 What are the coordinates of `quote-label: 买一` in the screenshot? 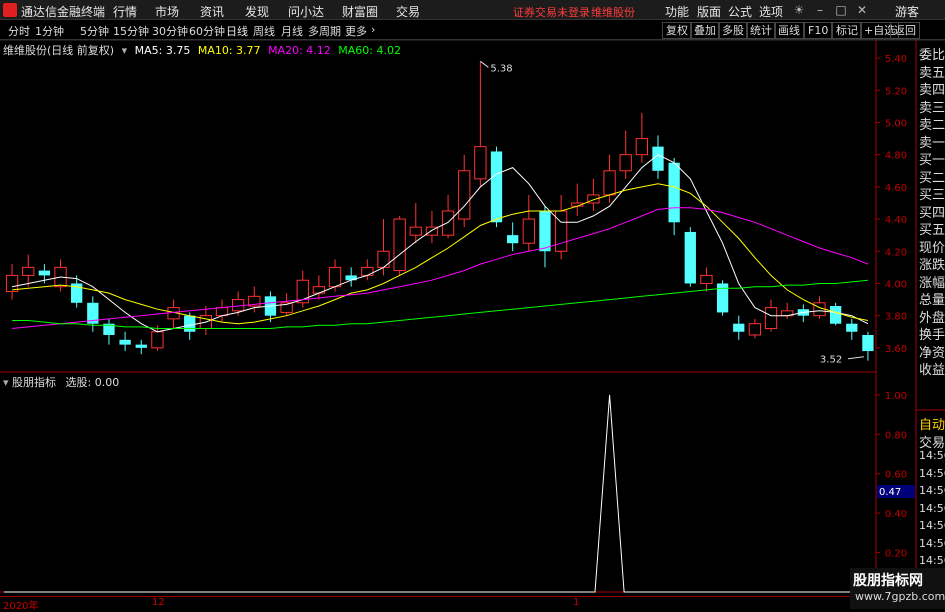 It's located at (932, 158).